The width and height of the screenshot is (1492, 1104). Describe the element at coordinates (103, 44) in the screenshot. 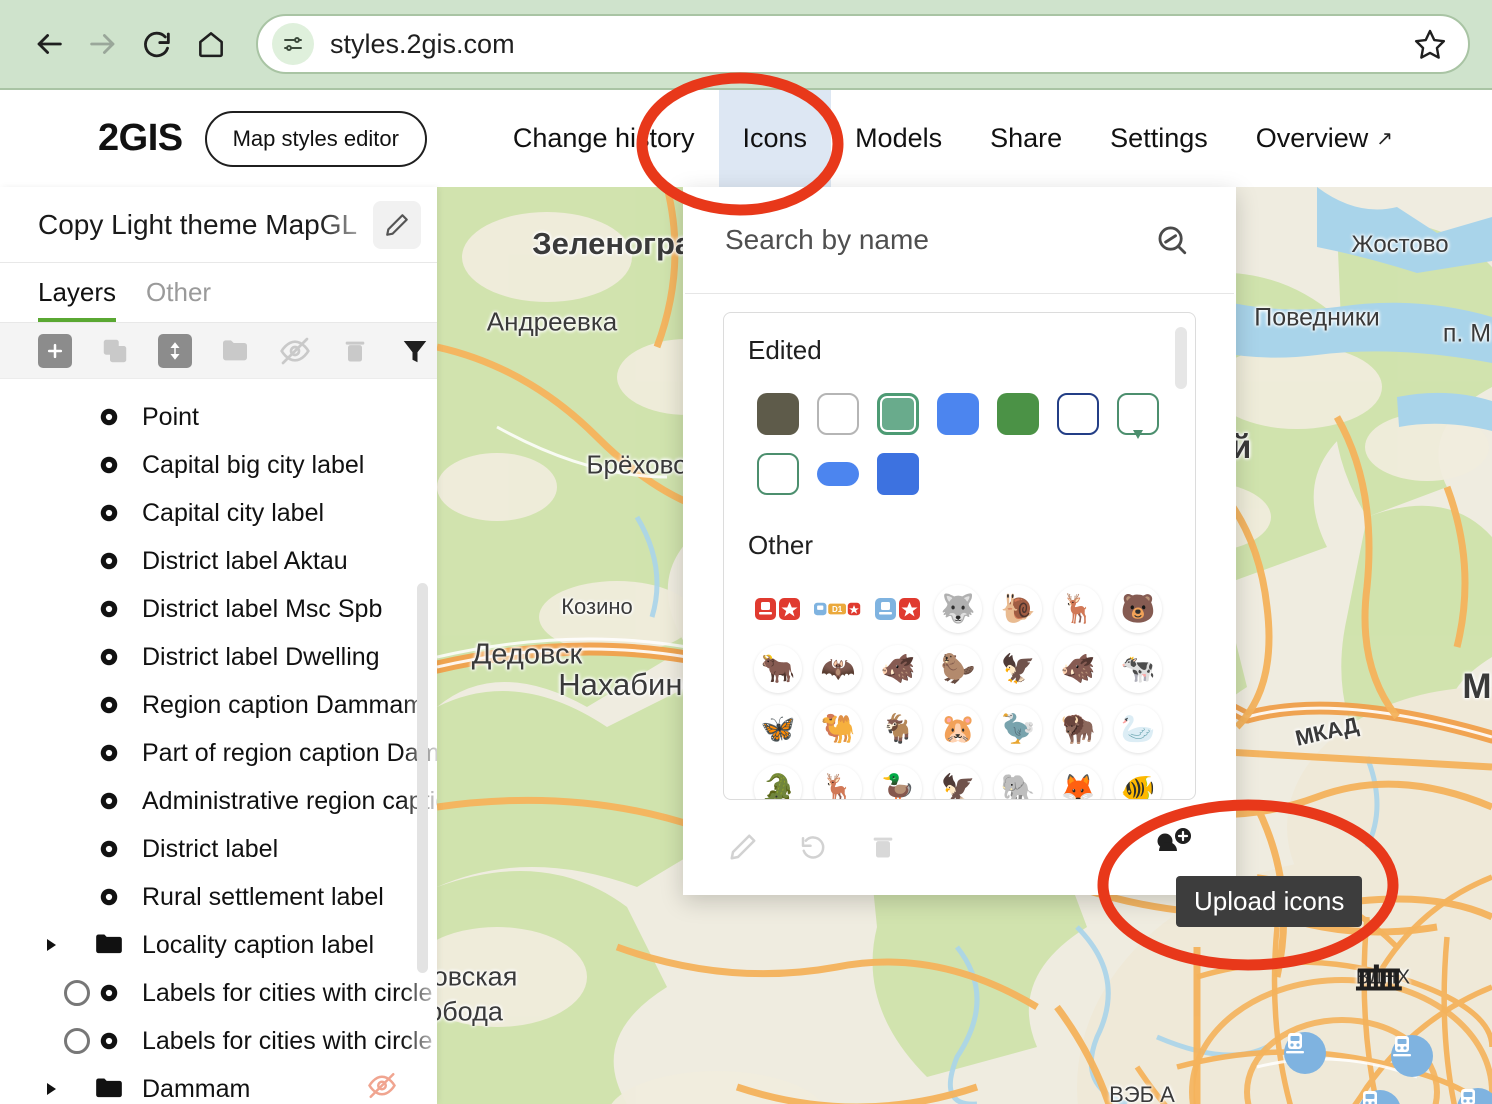

I see `forward-button` at that location.